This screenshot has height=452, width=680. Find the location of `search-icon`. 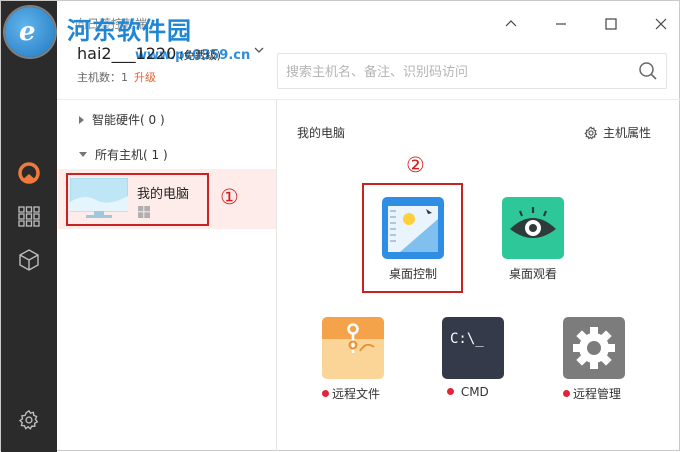

search-icon is located at coordinates (648, 73).